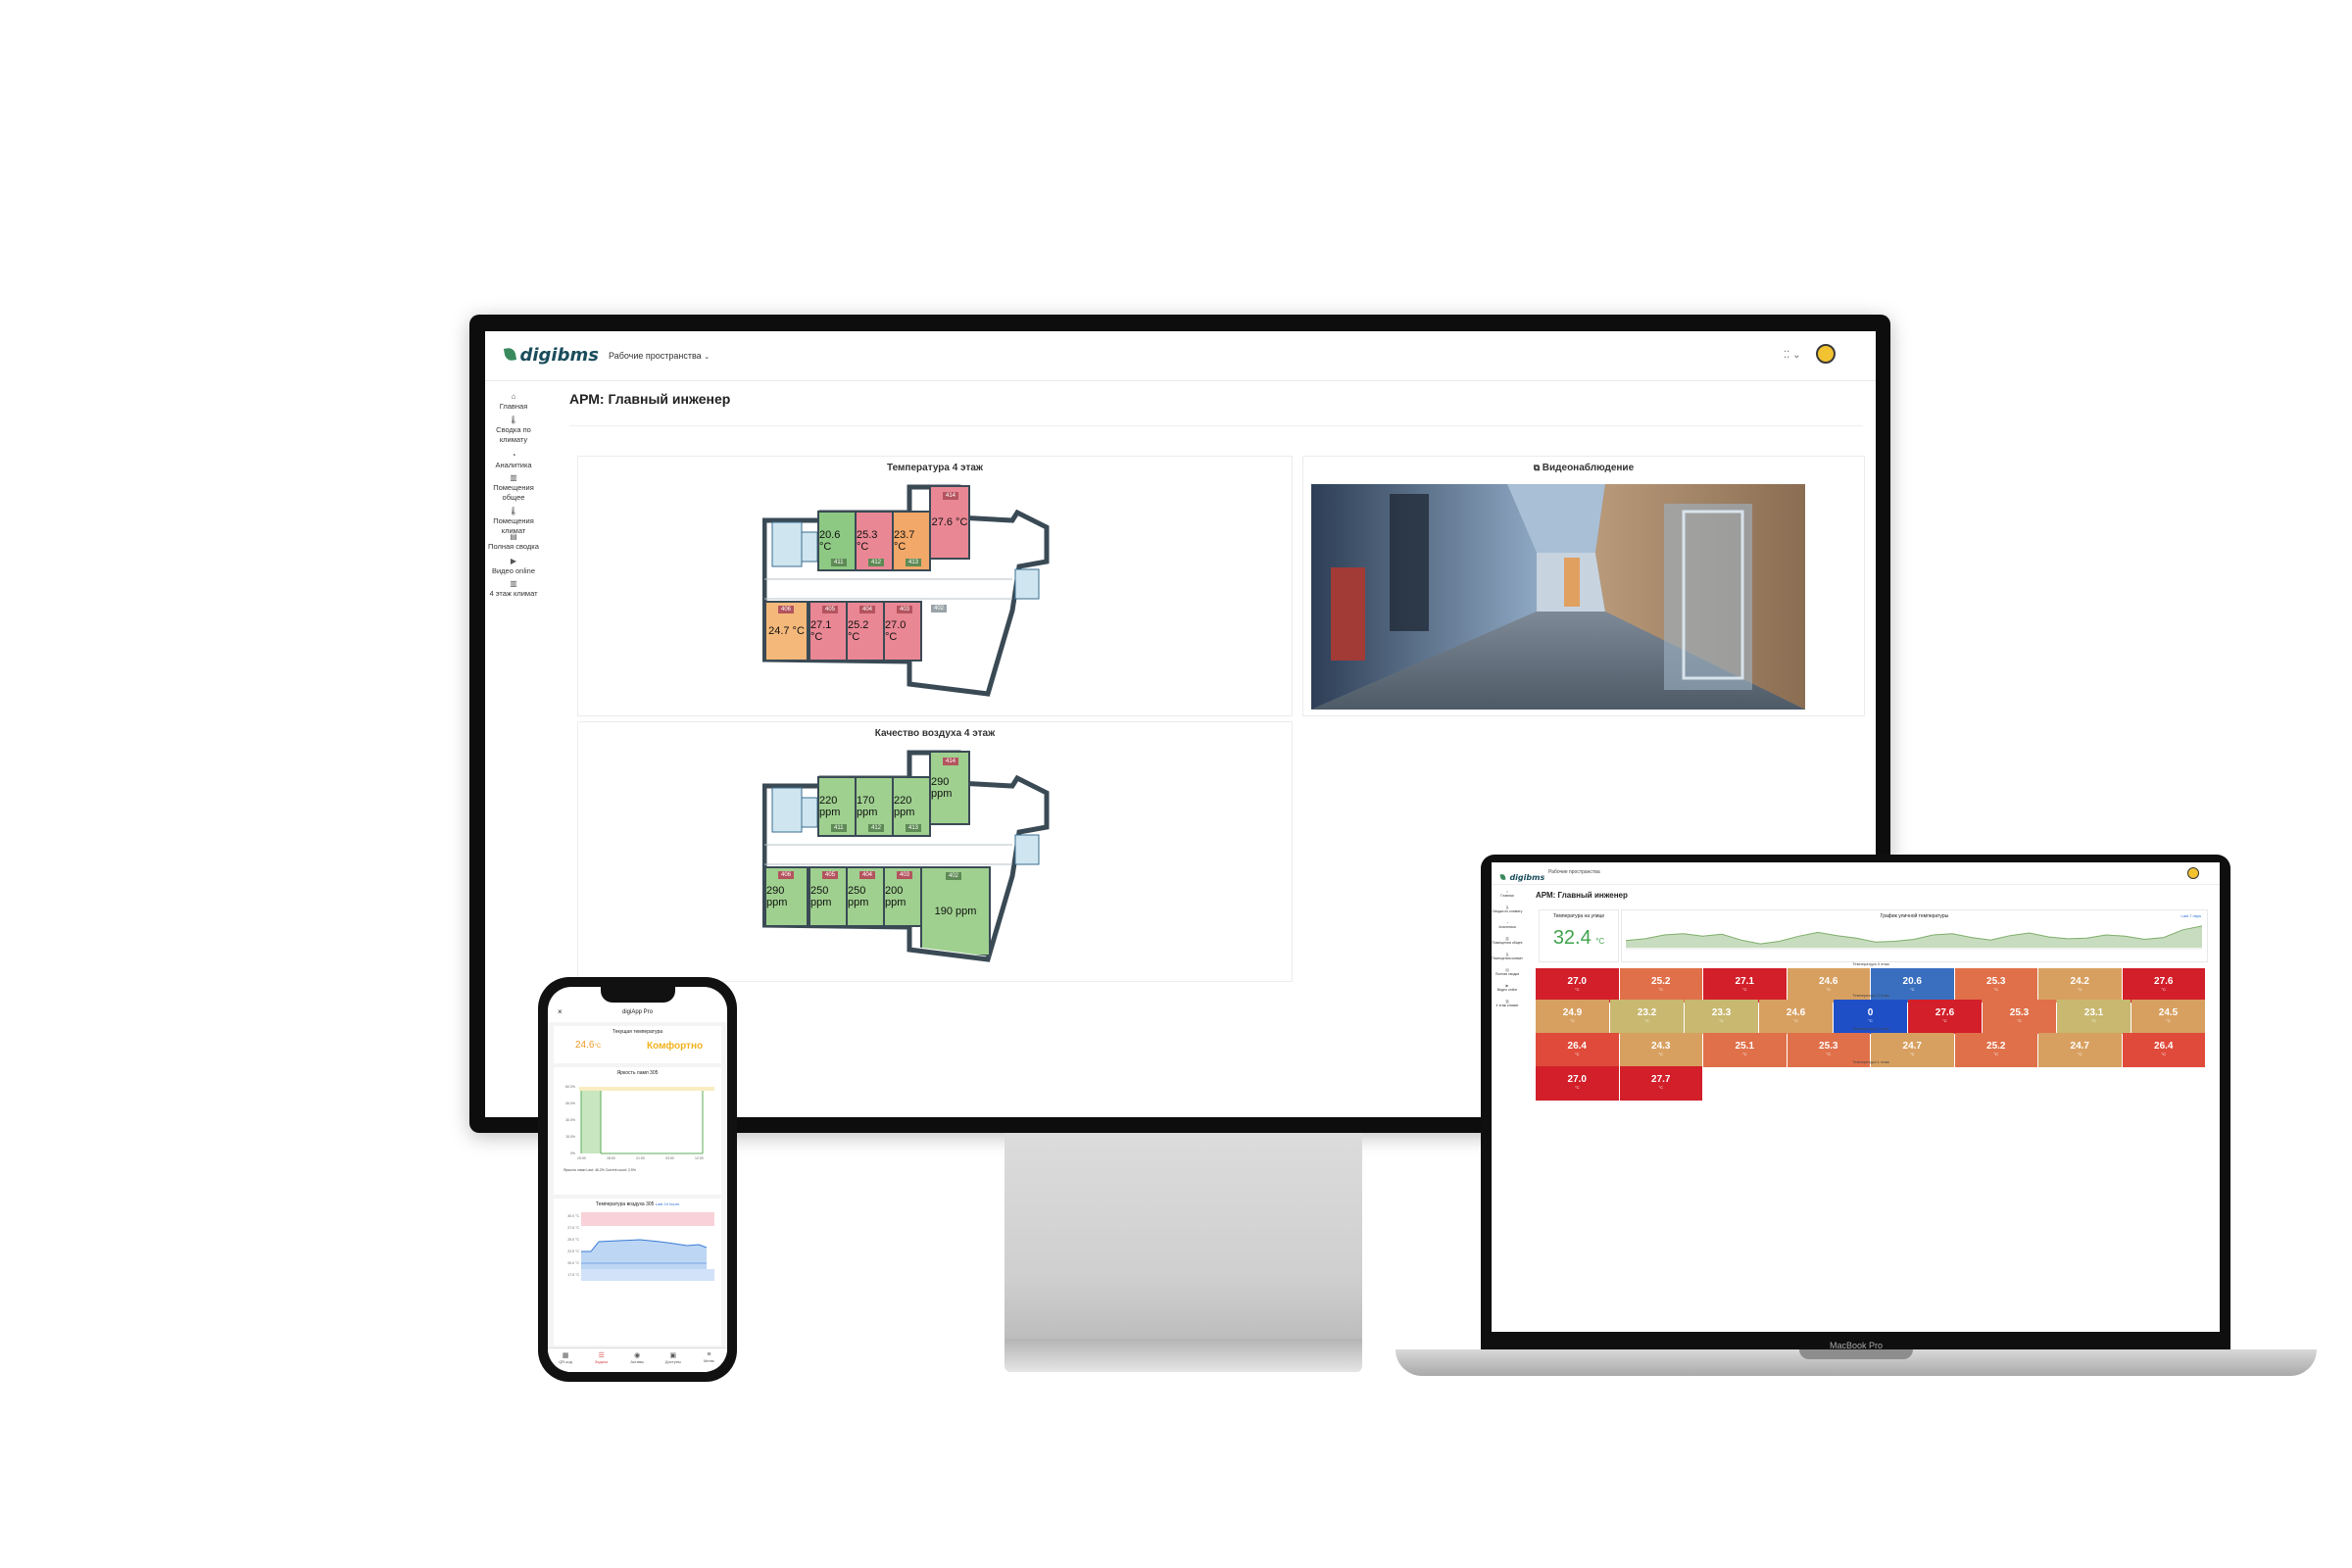 This screenshot has width=2352, height=1568. Describe the element at coordinates (573, 1228) in the screenshot. I see `y-tick: 27.5 °C` at that location.